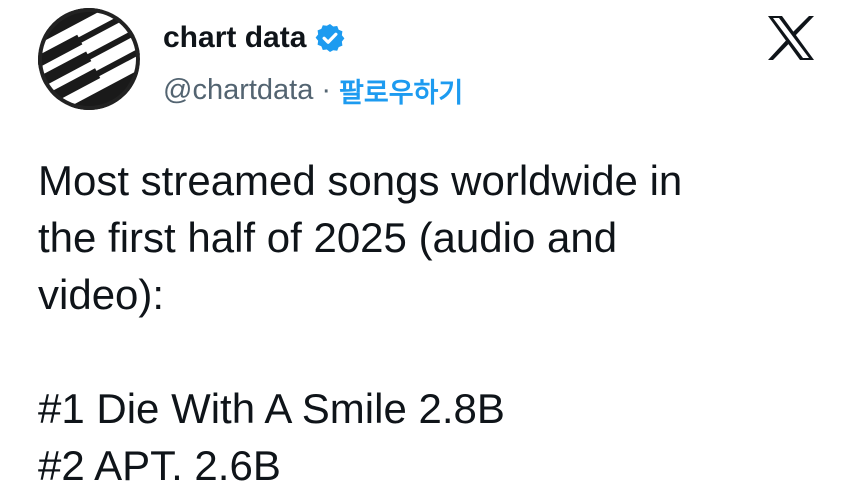 This screenshot has height=490, width=850. What do you see at coordinates (791, 38) in the screenshot?
I see `x-logo-icon` at bounding box center [791, 38].